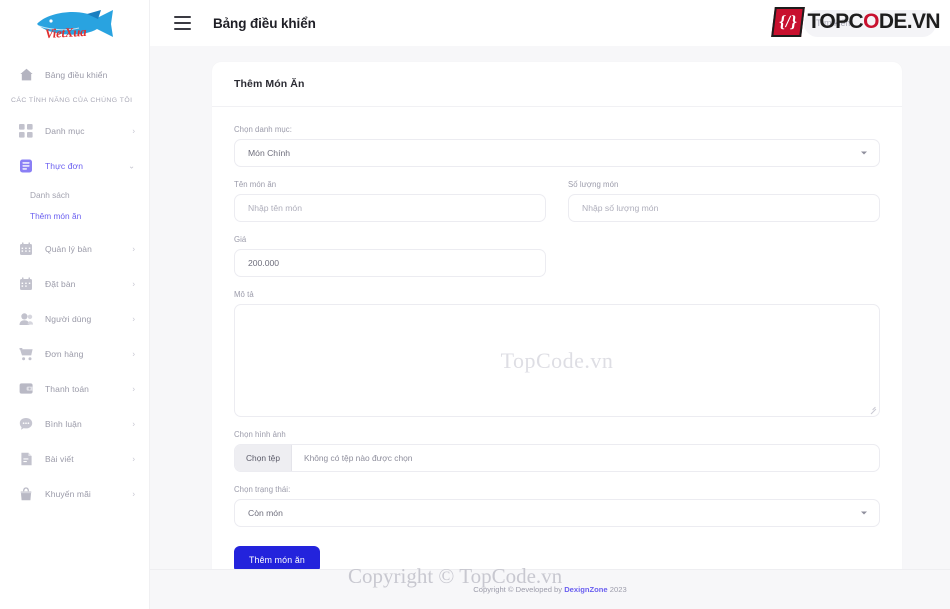 The image size is (950, 609). Describe the element at coordinates (68, 248) in the screenshot. I see `sidebar-item-label: Quản lý bàn` at that location.